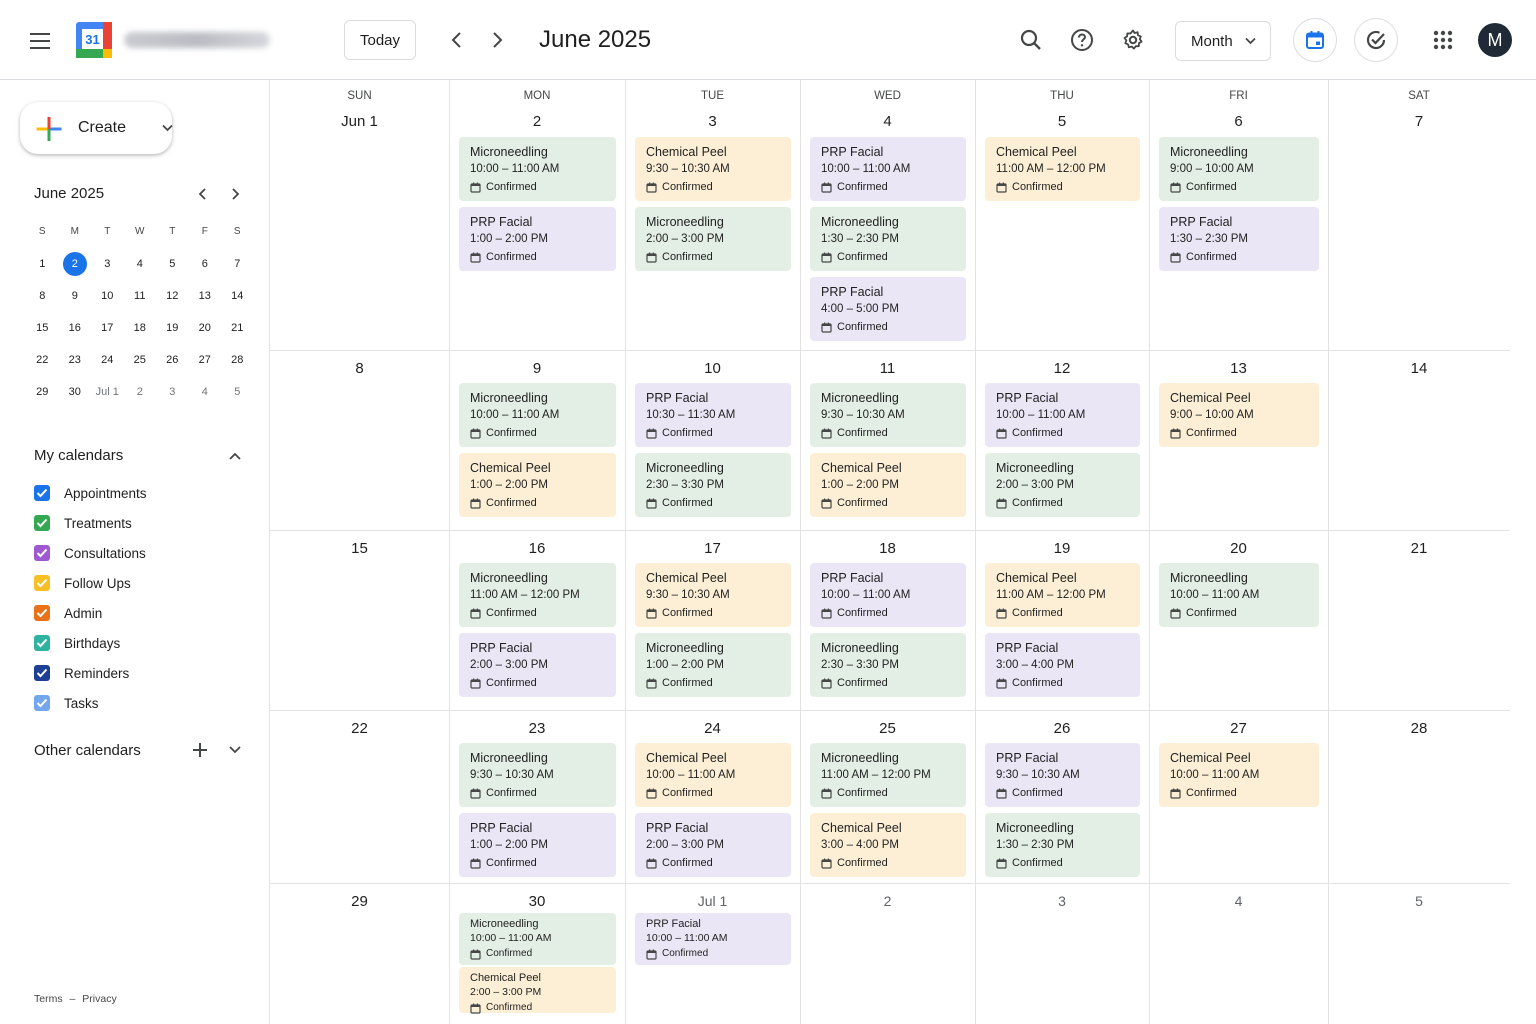 The height and width of the screenshot is (1024, 1536). Describe the element at coordinates (1062, 368) in the screenshot. I see `day-number: 12` at that location.